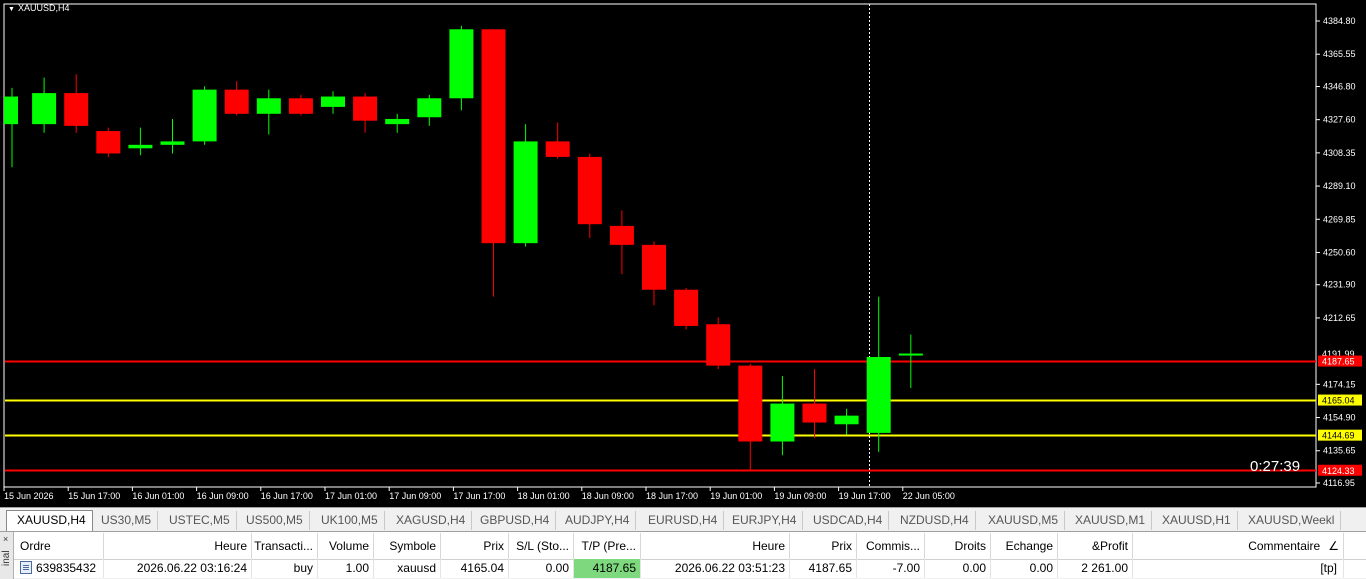 The image size is (1366, 579). What do you see at coordinates (1238, 546) in the screenshot?
I see `column-header-comment: Commentaire ∠` at bounding box center [1238, 546].